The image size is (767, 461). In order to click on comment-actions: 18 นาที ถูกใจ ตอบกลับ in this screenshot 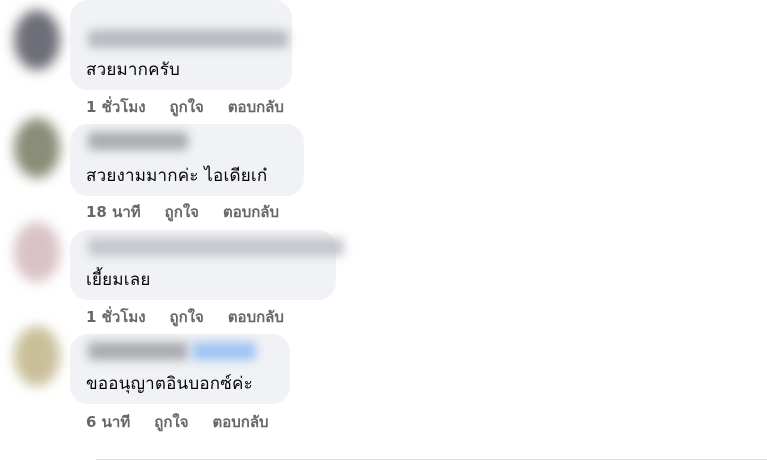, I will do `click(182, 212)`.